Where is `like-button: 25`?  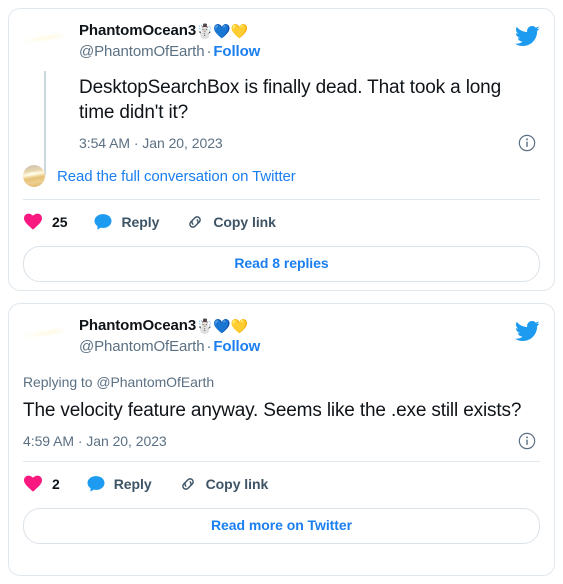 like-button: 25 is located at coordinates (45, 222).